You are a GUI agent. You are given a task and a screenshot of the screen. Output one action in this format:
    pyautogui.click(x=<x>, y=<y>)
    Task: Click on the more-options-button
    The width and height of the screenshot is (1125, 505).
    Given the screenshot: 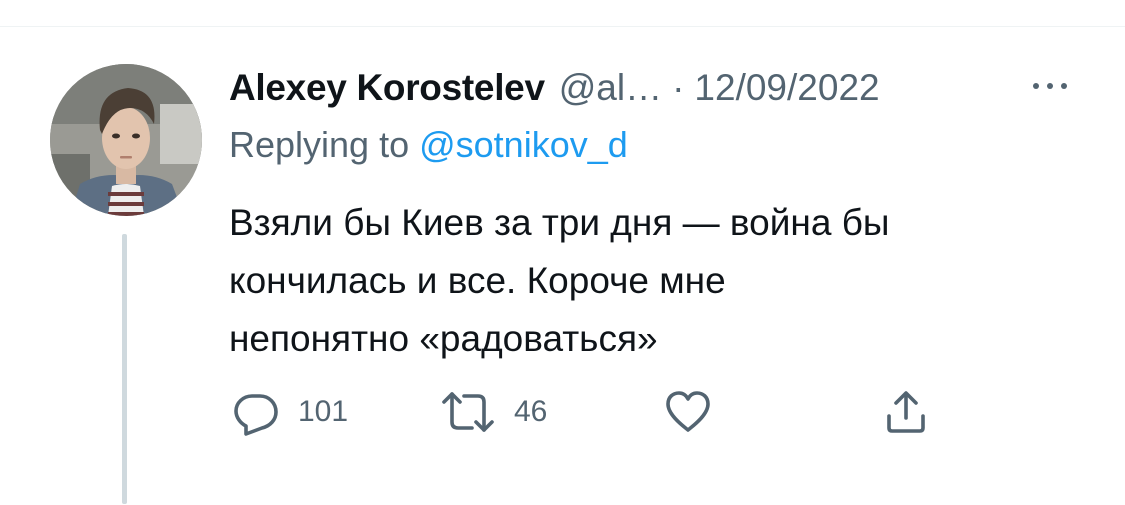 What is the action you would take?
    pyautogui.click(x=1050, y=86)
    